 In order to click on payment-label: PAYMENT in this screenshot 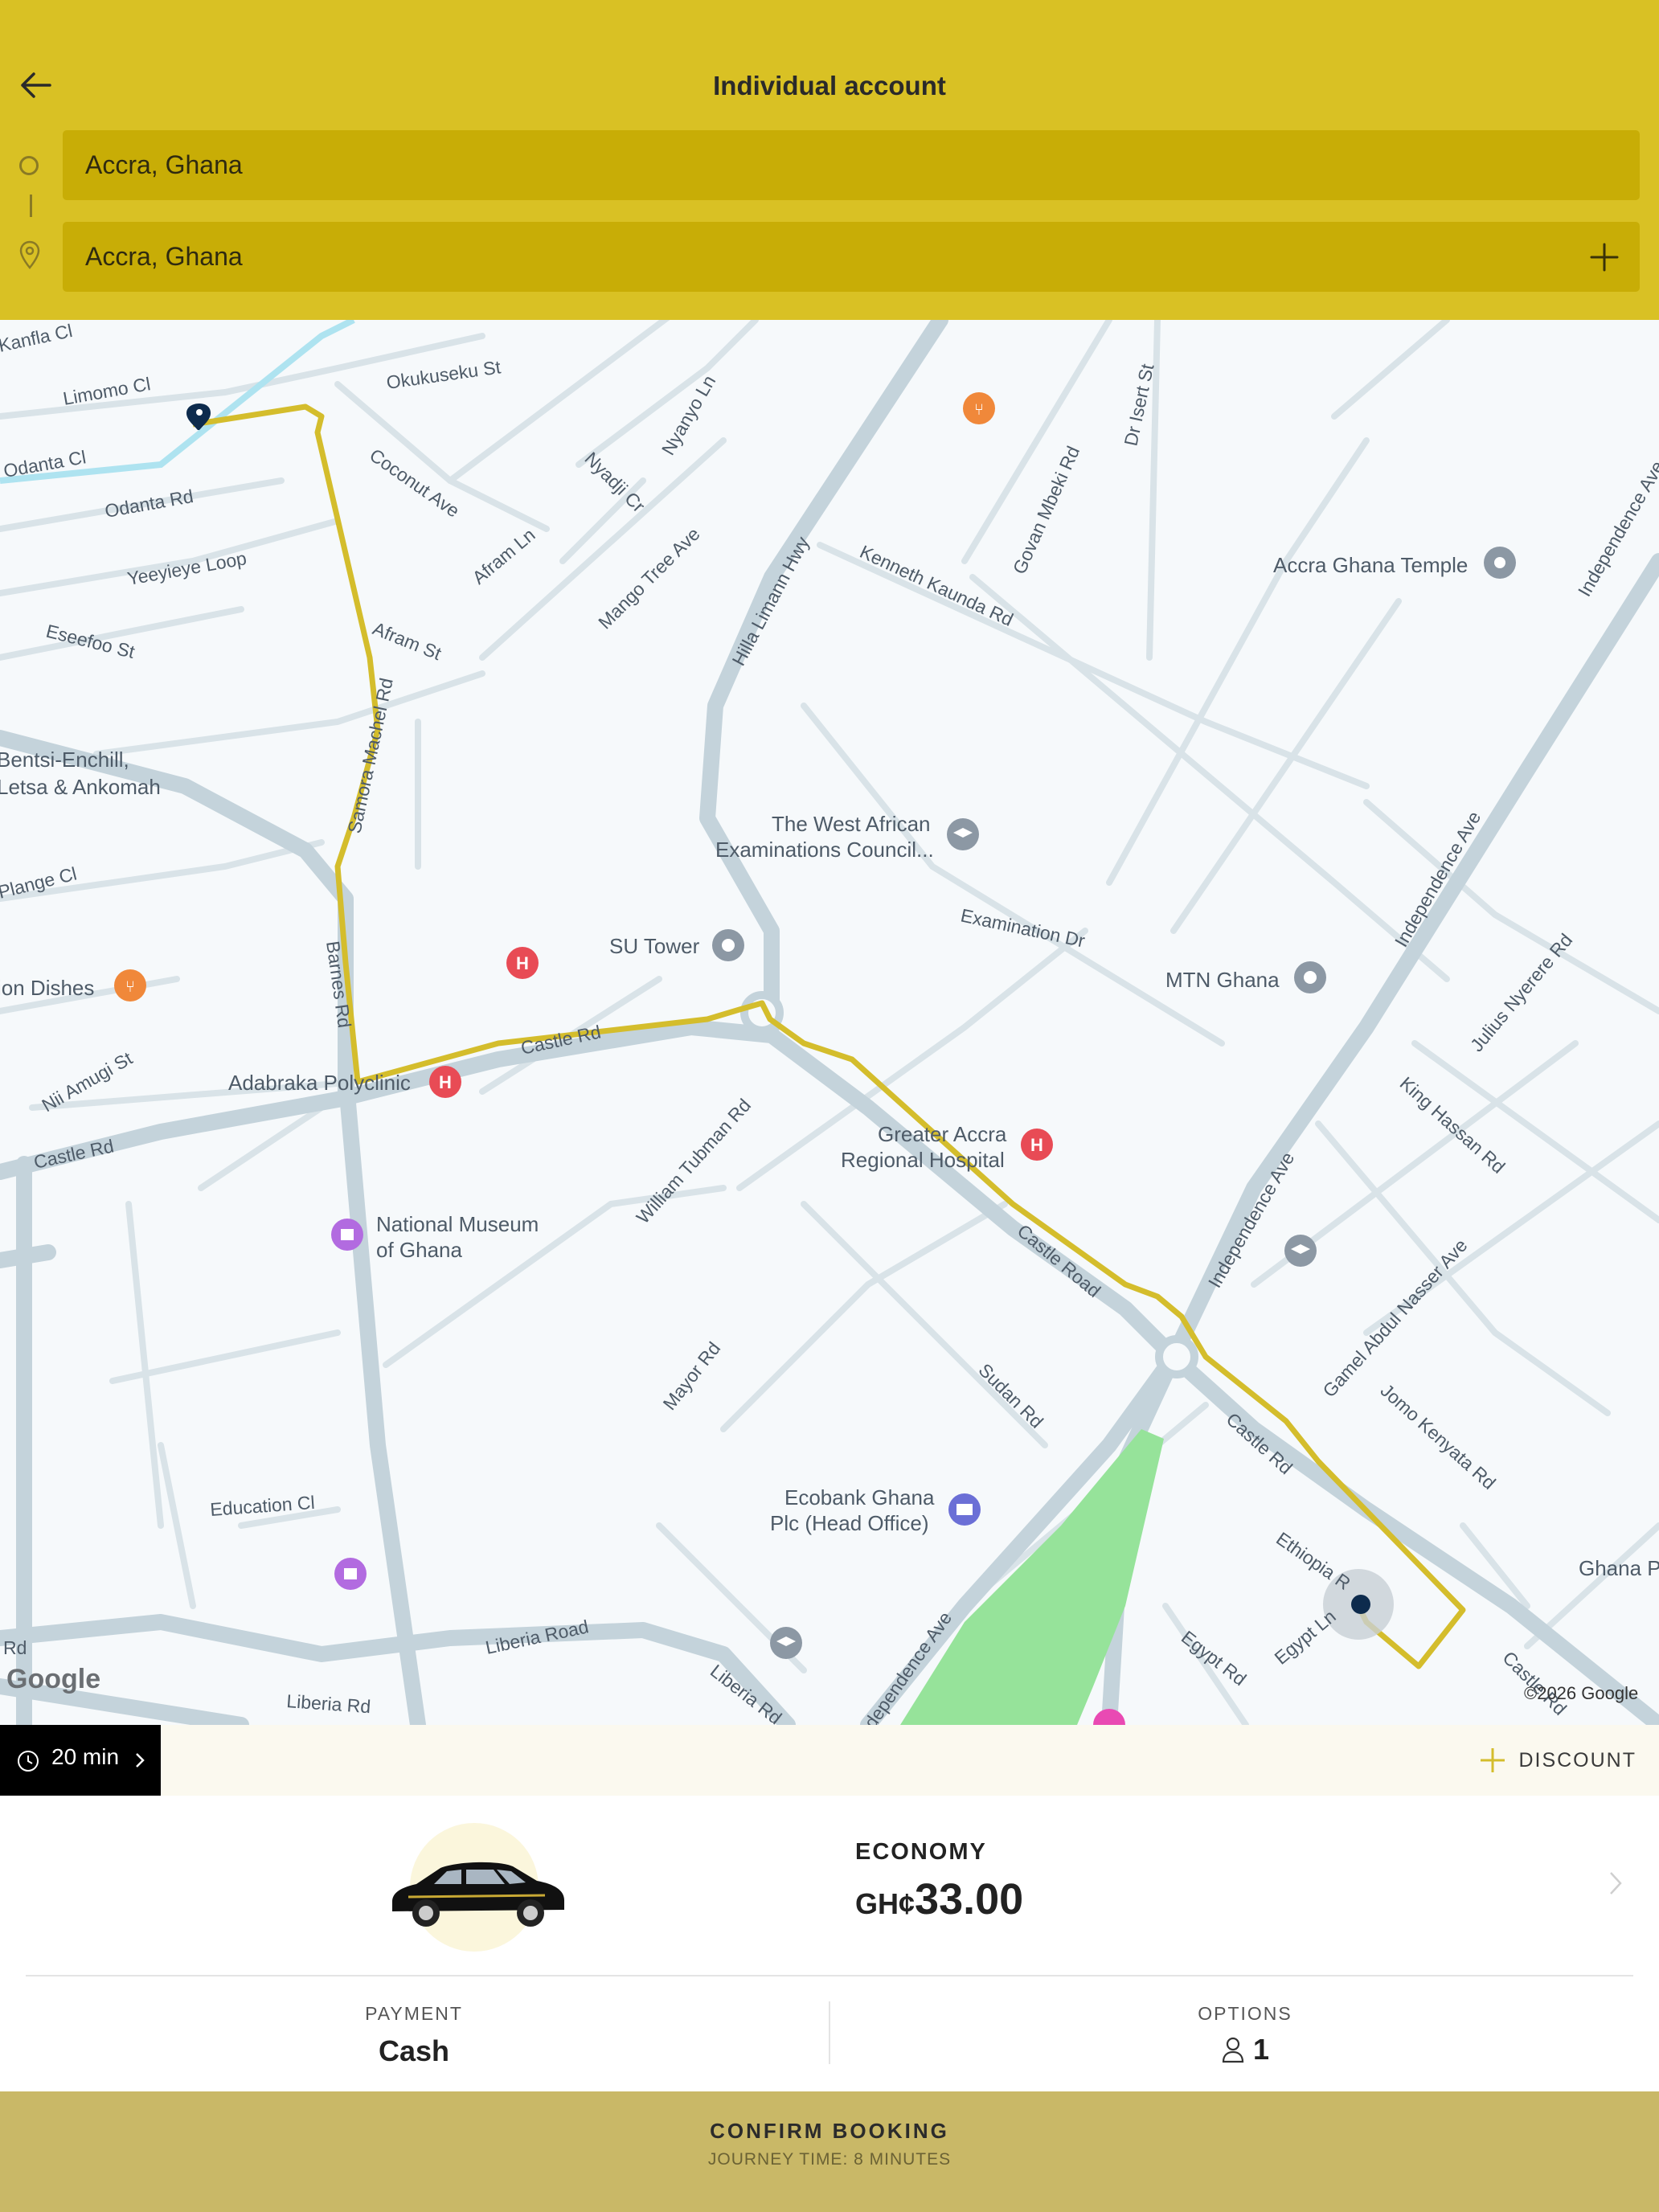, I will do `click(414, 2013)`.